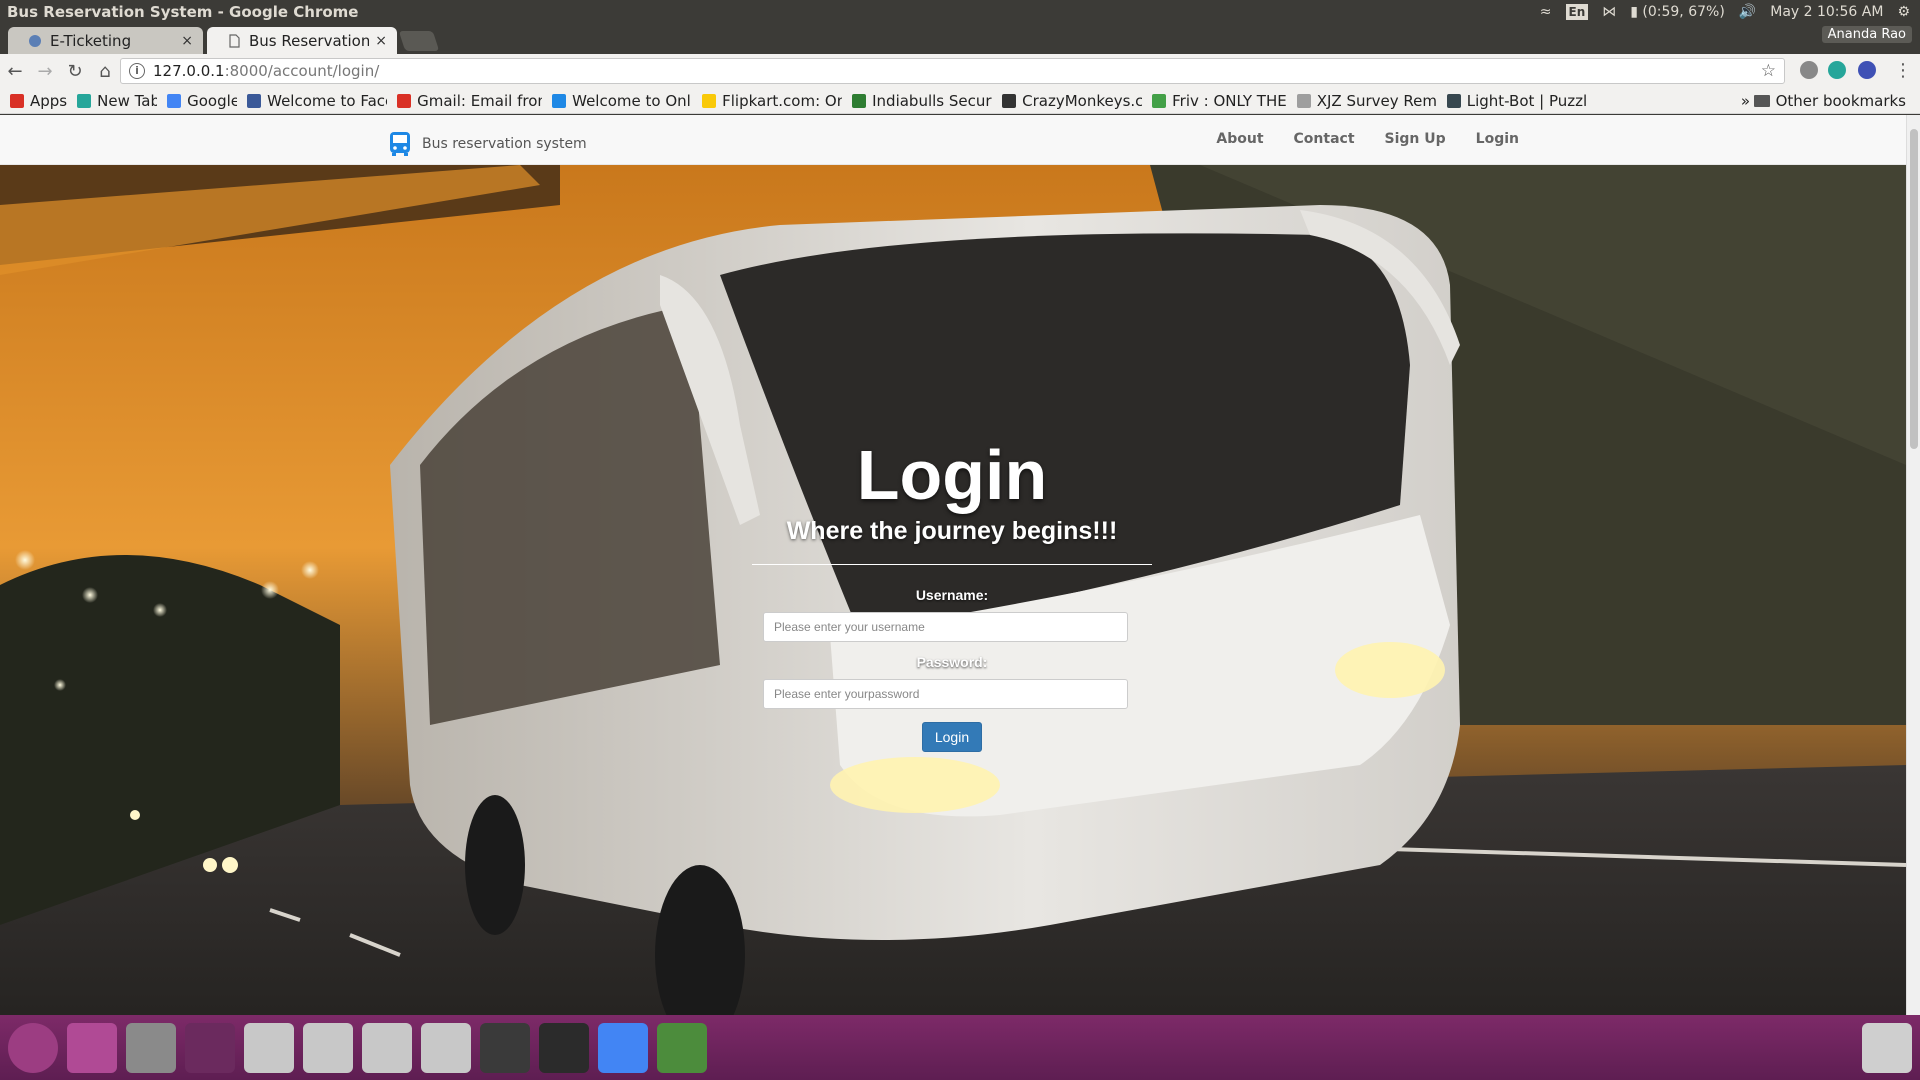 This screenshot has height=1080, width=1920. I want to click on new-tab-button, so click(419, 41).